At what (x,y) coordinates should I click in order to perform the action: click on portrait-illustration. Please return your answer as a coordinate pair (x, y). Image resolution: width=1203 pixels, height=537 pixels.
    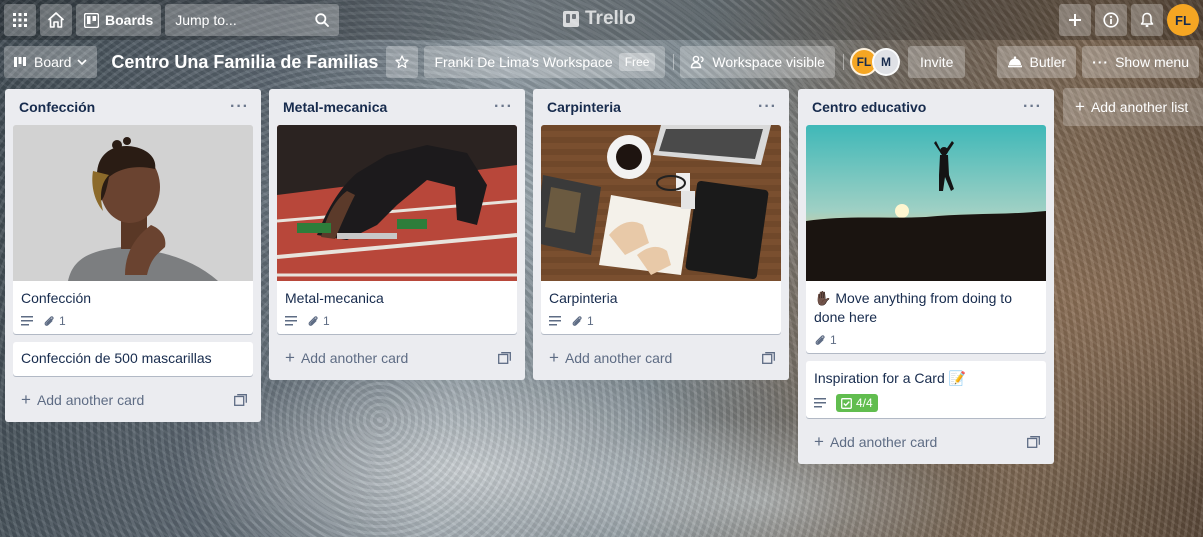
    Looking at the image, I should click on (133, 203).